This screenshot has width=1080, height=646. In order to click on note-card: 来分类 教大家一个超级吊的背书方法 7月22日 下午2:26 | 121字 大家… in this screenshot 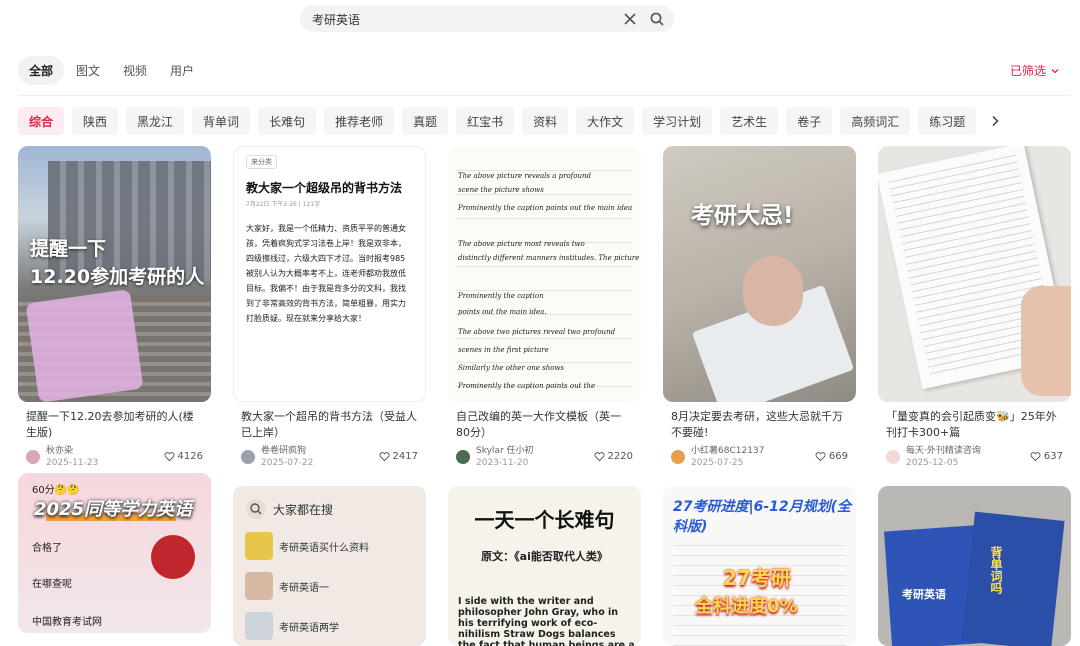, I will do `click(329, 308)`.